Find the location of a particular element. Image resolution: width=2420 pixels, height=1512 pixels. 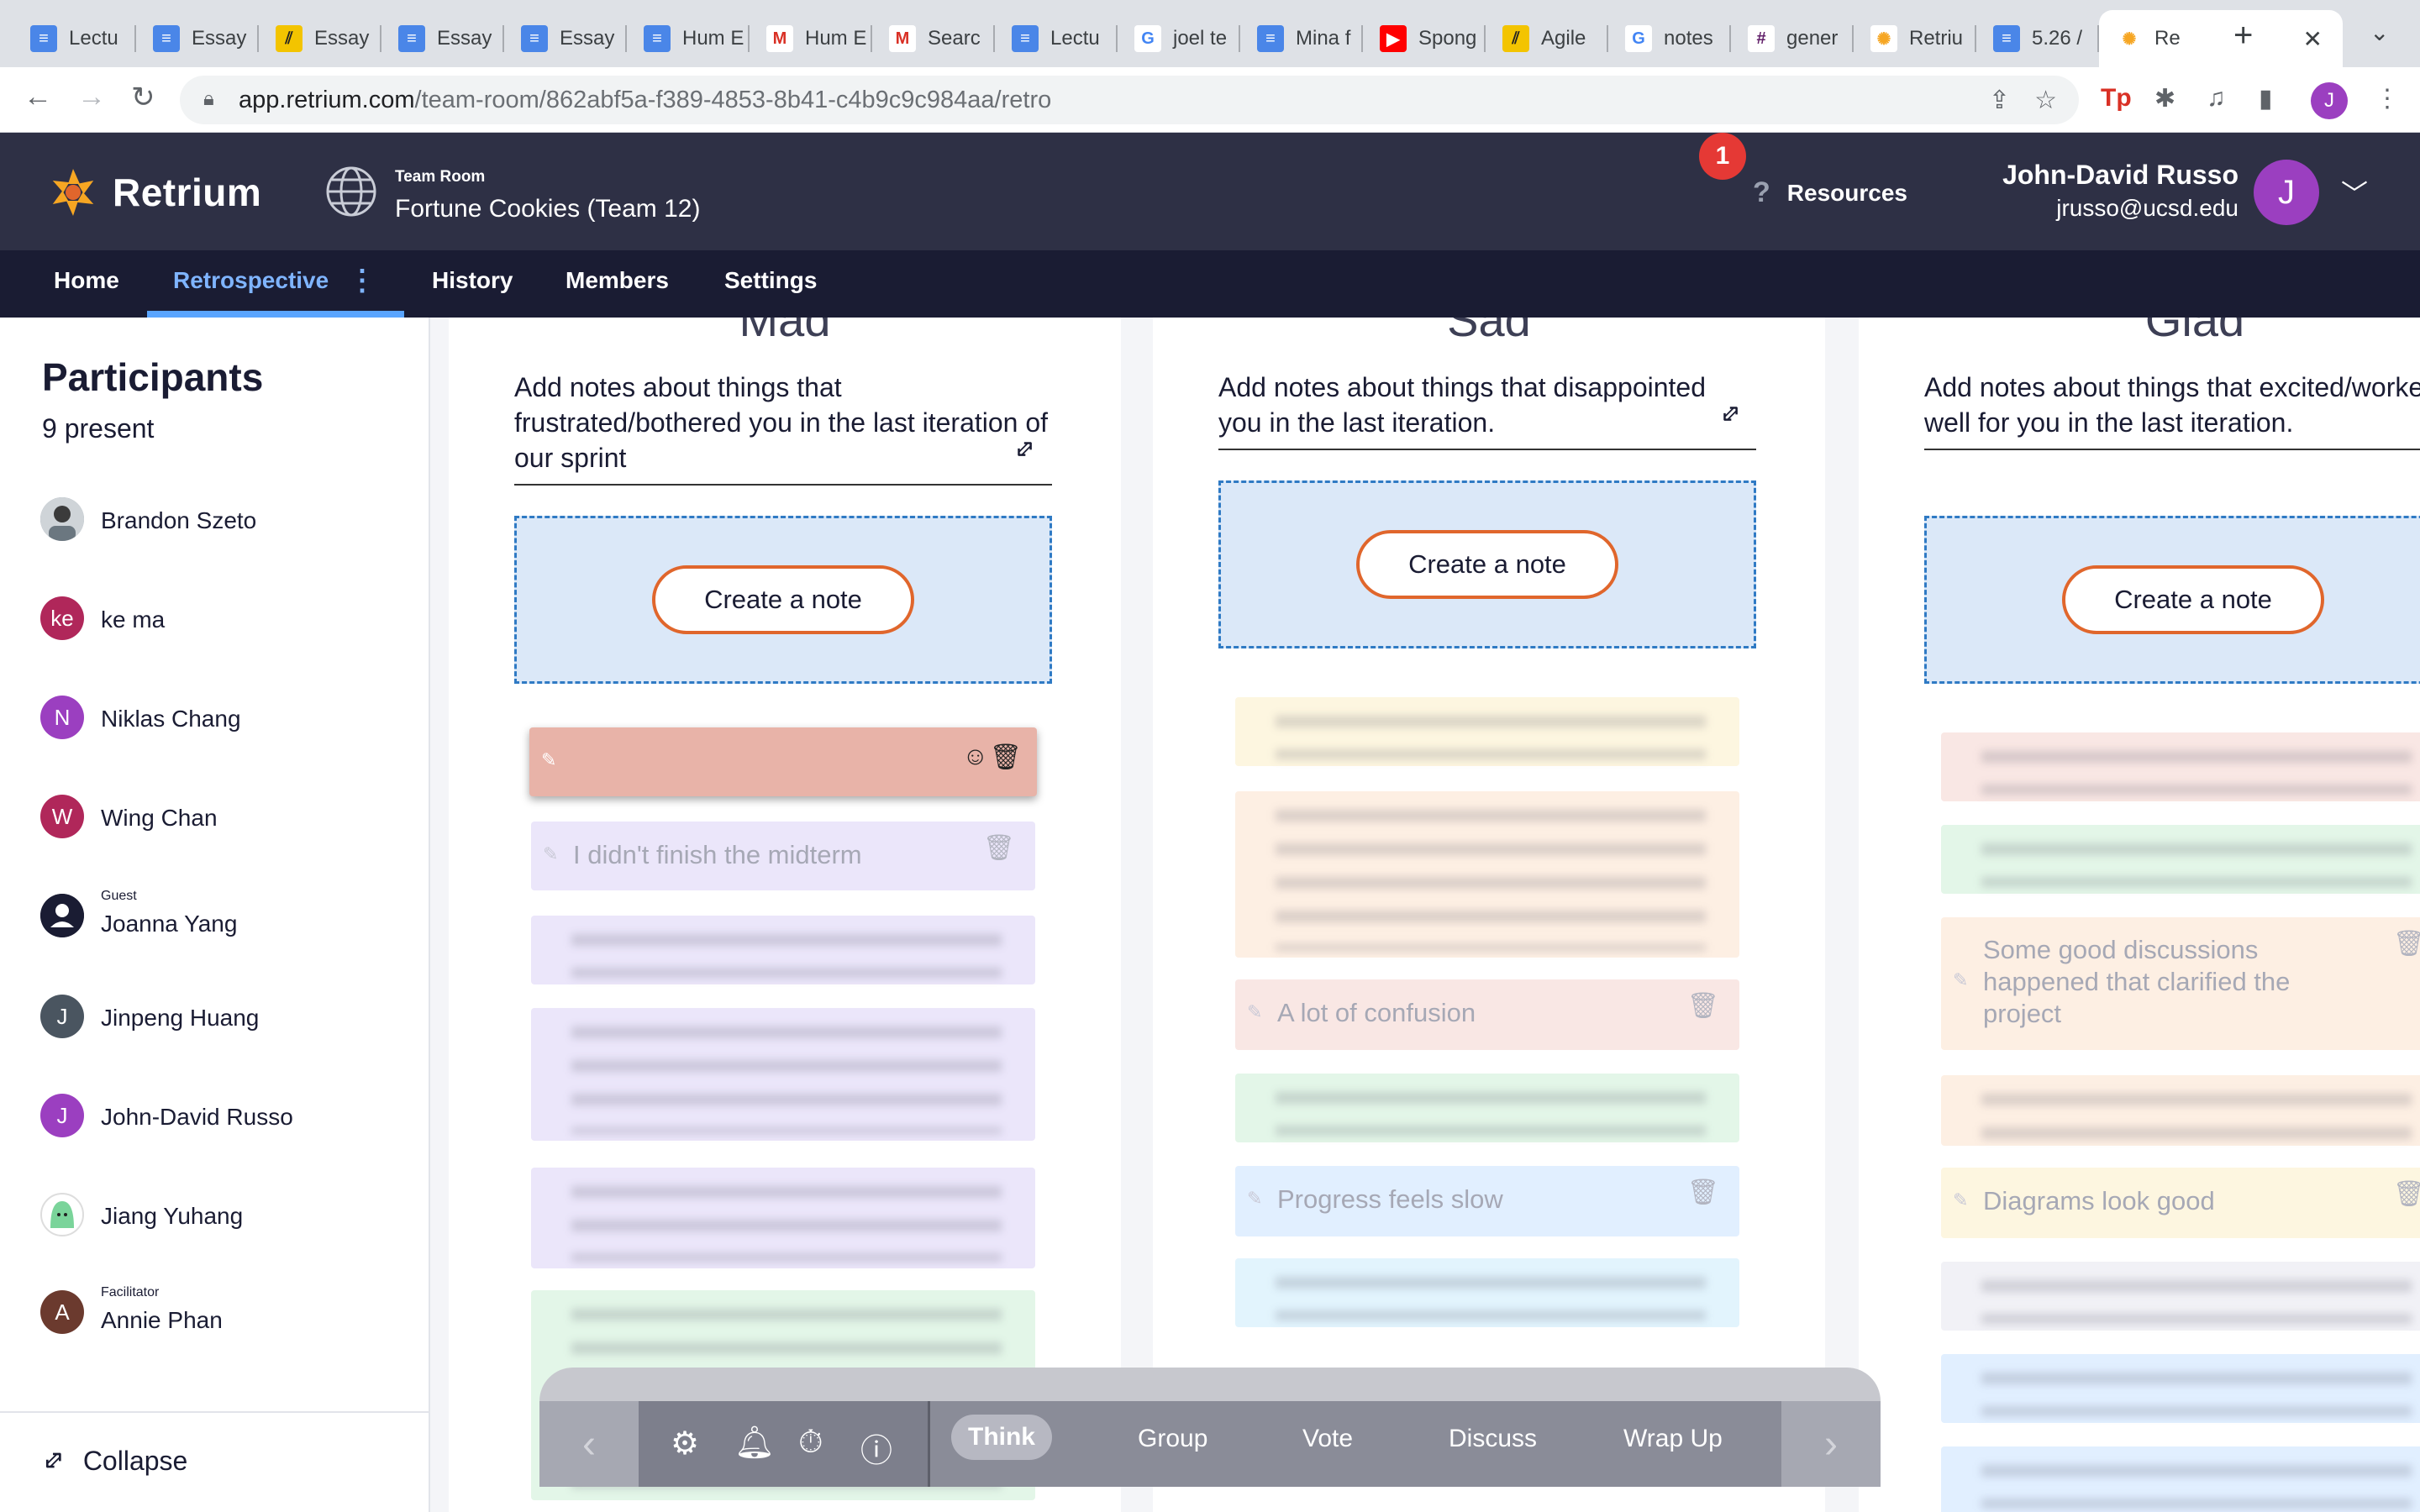

nav-members: Members is located at coordinates (617, 280).